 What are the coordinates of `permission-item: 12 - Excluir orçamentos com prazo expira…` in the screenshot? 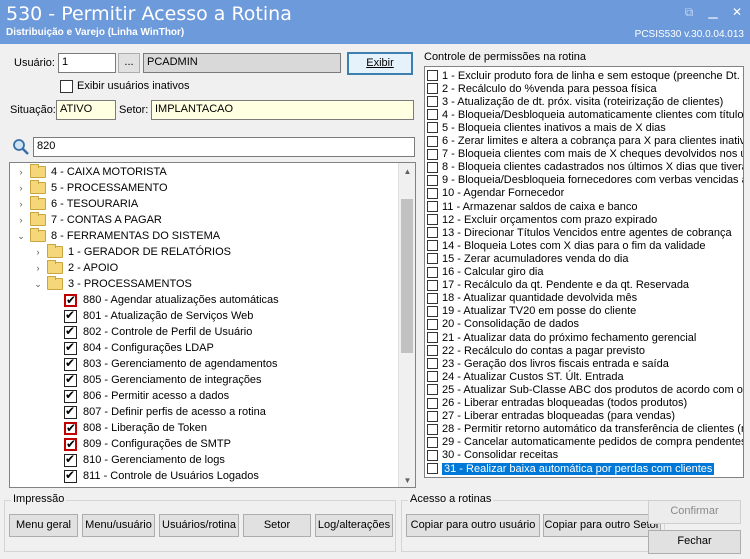 It's located at (542, 219).